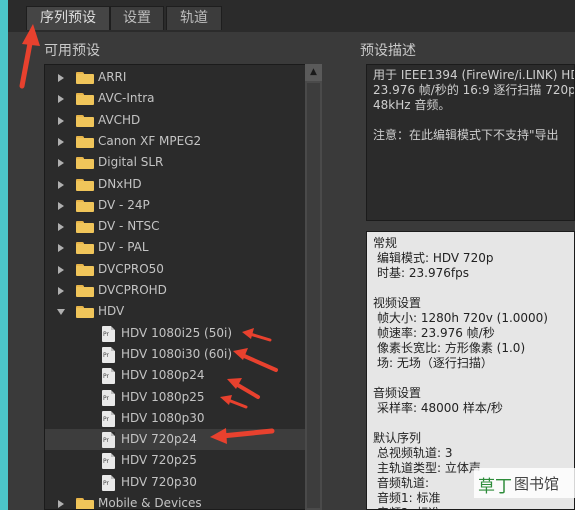 This screenshot has height=510, width=575. I want to click on tree-folder: AVC-Intra, so click(176, 98).